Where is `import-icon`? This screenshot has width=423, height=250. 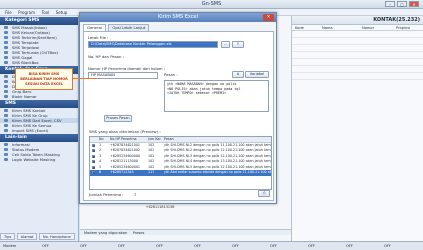 import-icon is located at coordinates (6, 130).